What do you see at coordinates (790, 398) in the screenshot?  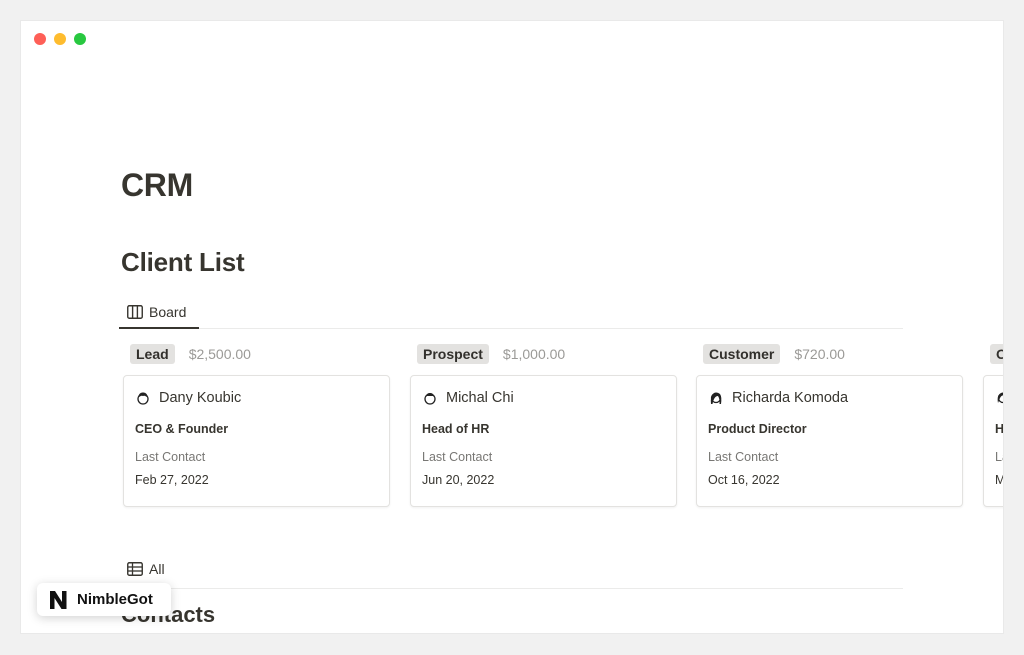 I see `client-name: Richarda Komoda` at bounding box center [790, 398].